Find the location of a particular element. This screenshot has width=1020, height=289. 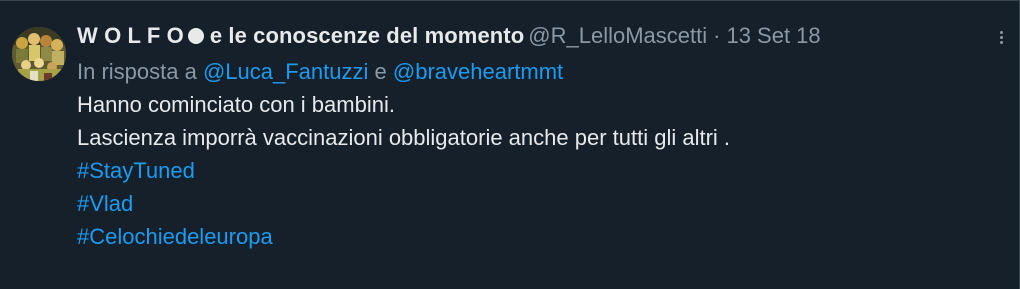

author-display-name: W O L F O e le conoscenze del momento is located at coordinates (300, 36).